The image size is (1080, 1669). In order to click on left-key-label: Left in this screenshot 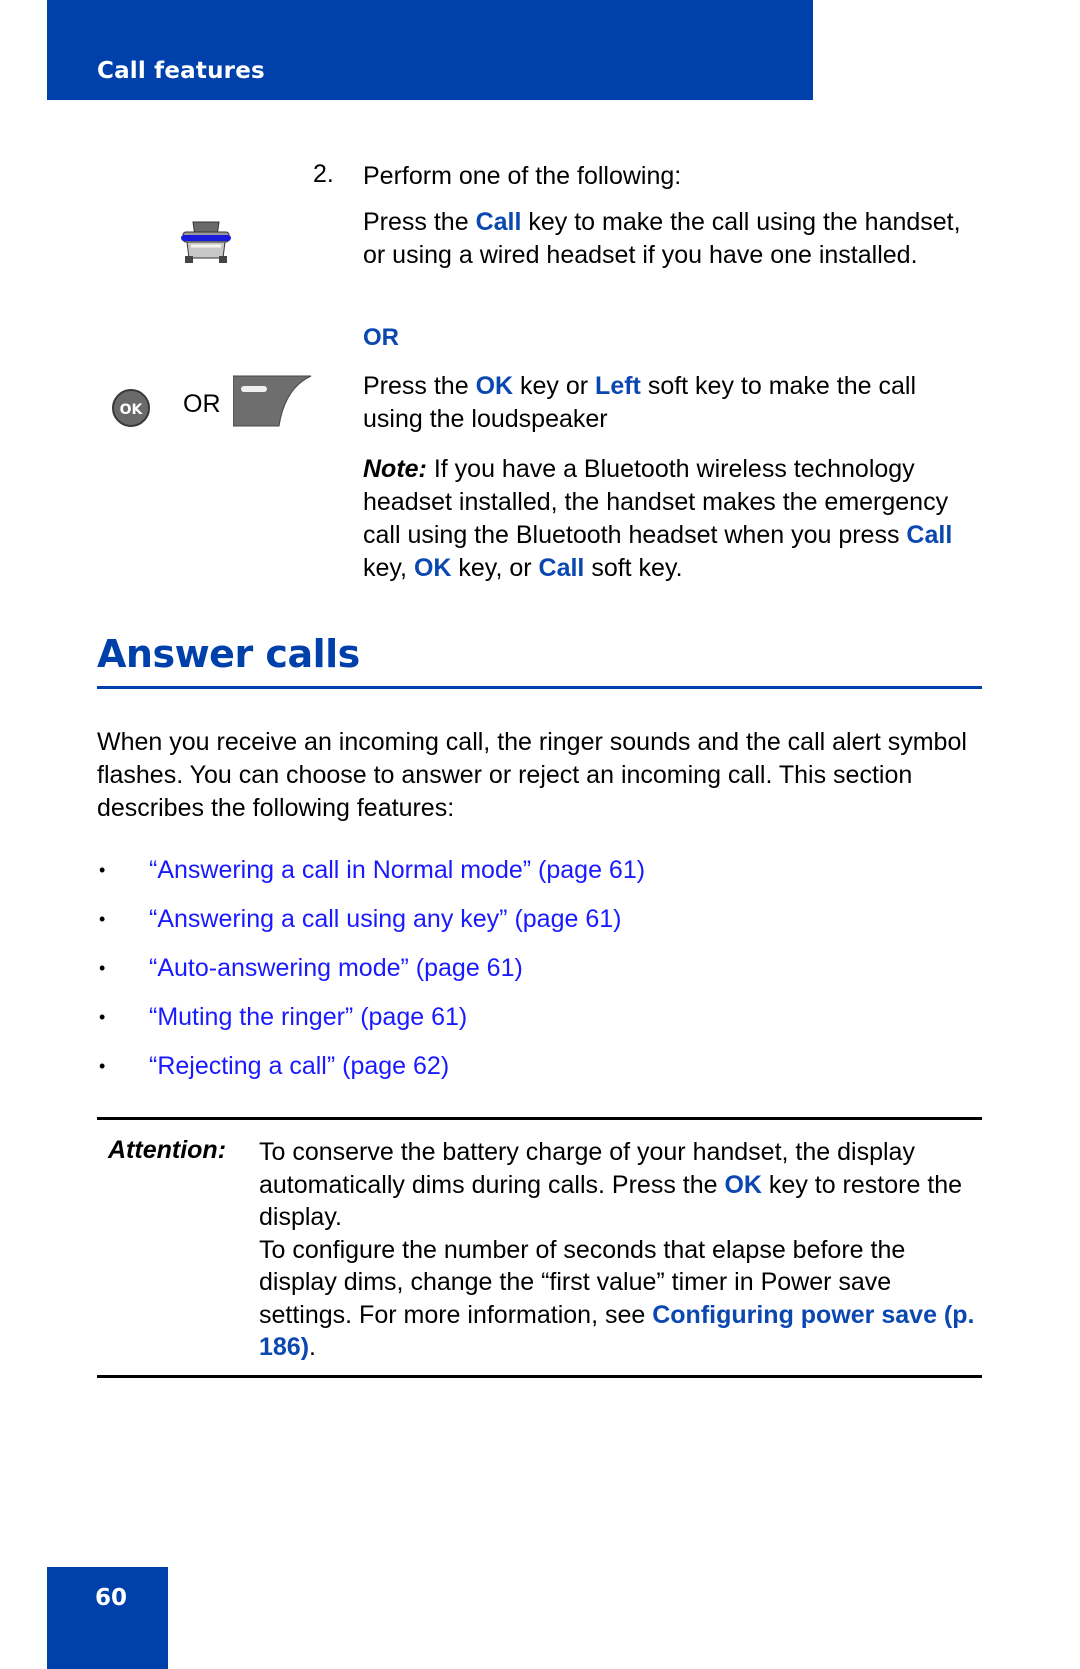, I will do `click(618, 386)`.